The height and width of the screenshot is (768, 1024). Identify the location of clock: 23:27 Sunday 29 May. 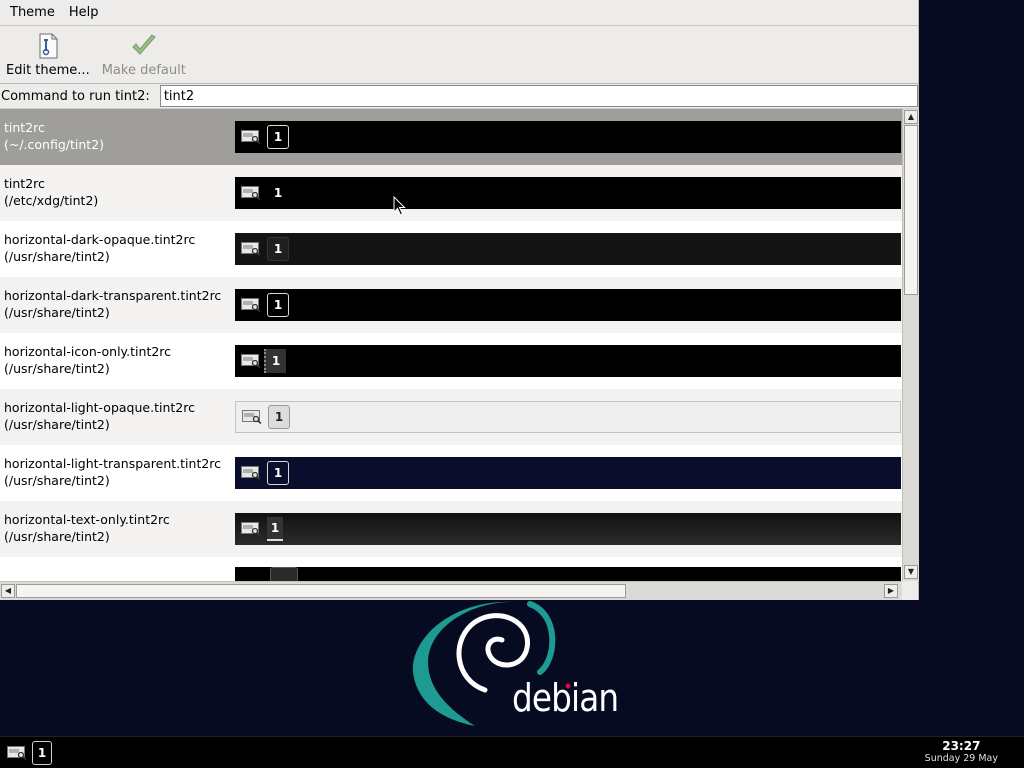
(961, 752).